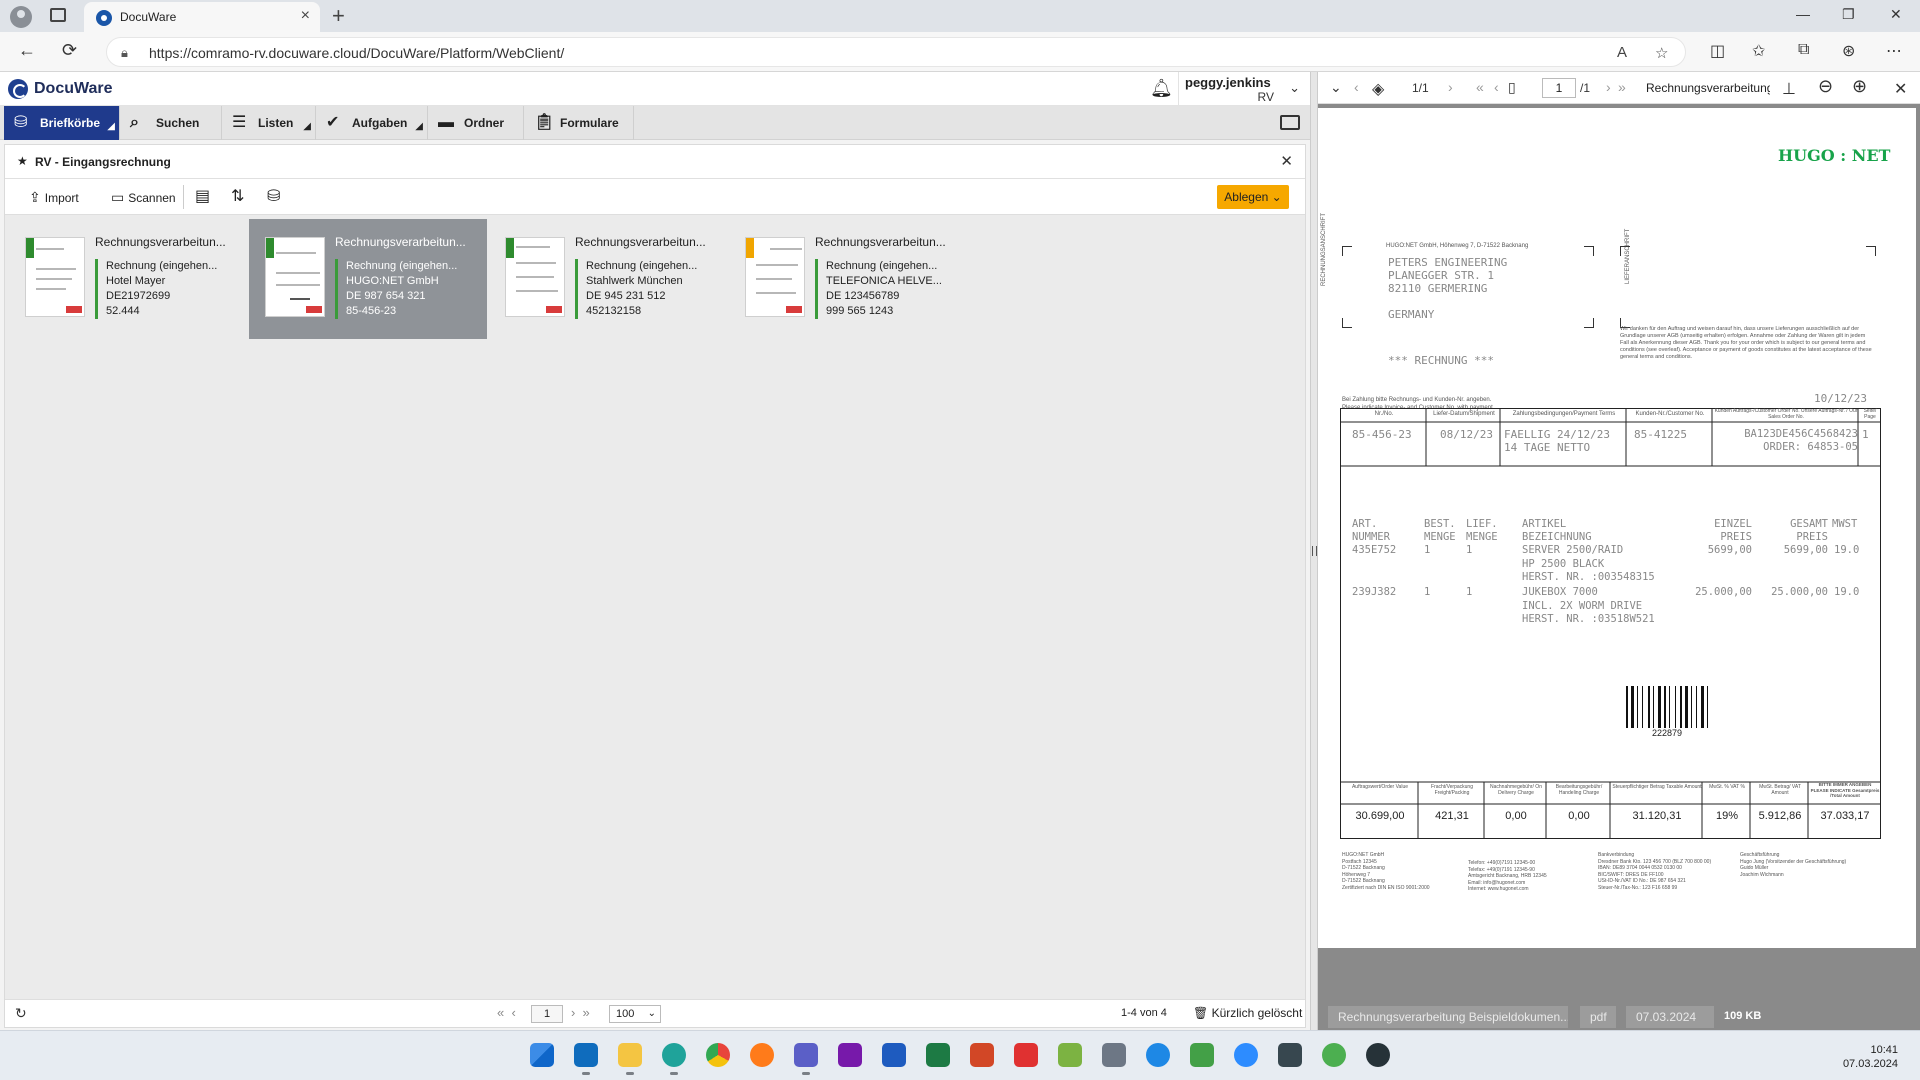 This screenshot has height=1080, width=1920. What do you see at coordinates (21, 17) in the screenshot?
I see `profile-icon` at bounding box center [21, 17].